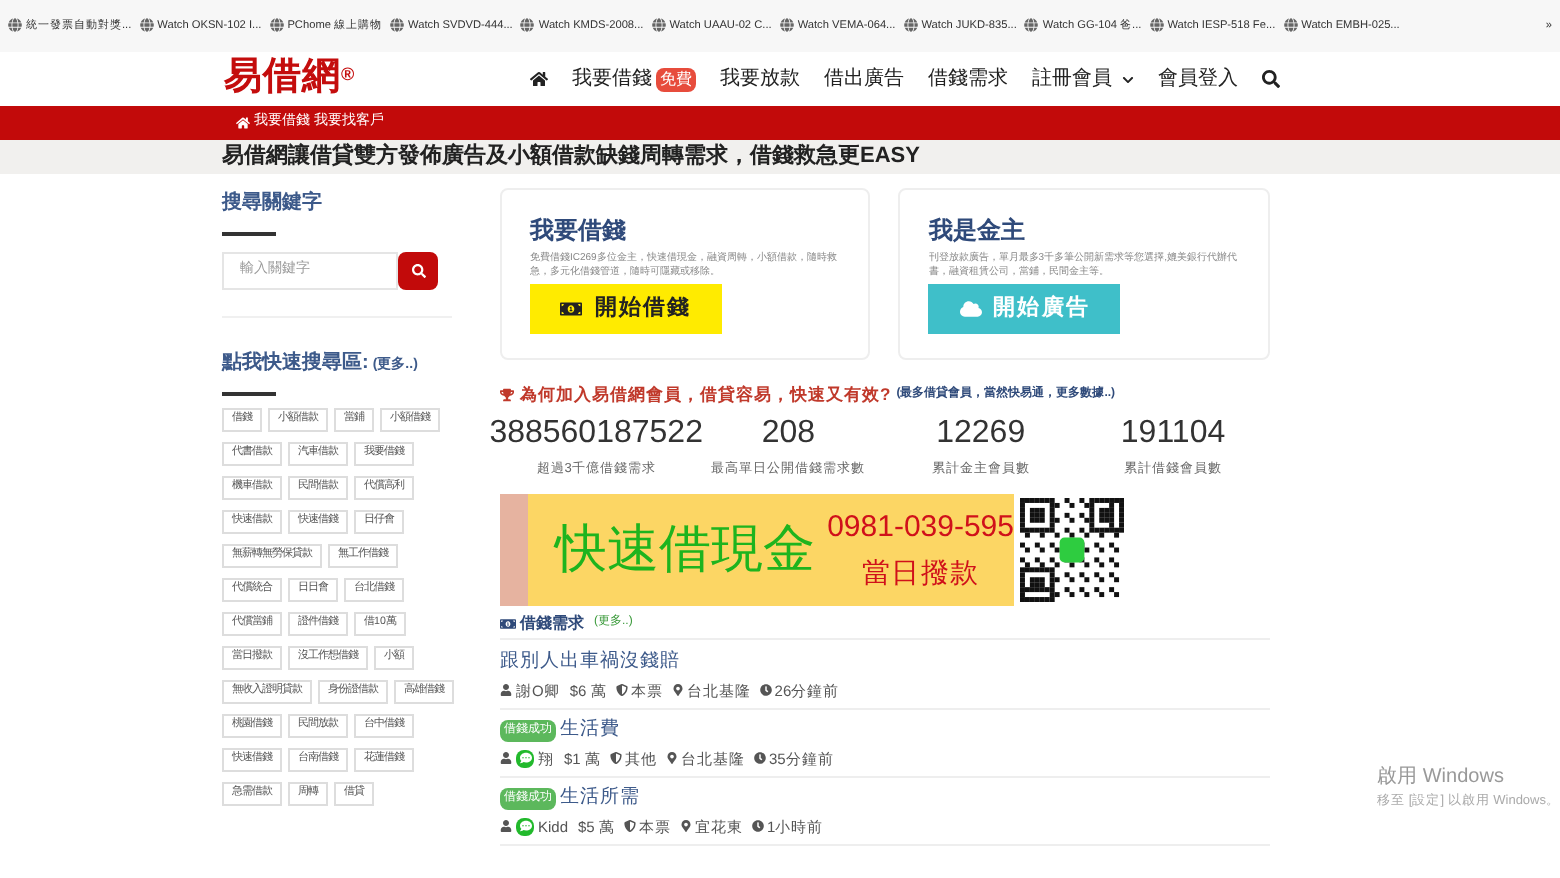 The height and width of the screenshot is (878, 1560). I want to click on loan-request-link: 跟別人出車禍沒錢賠, so click(590, 662).